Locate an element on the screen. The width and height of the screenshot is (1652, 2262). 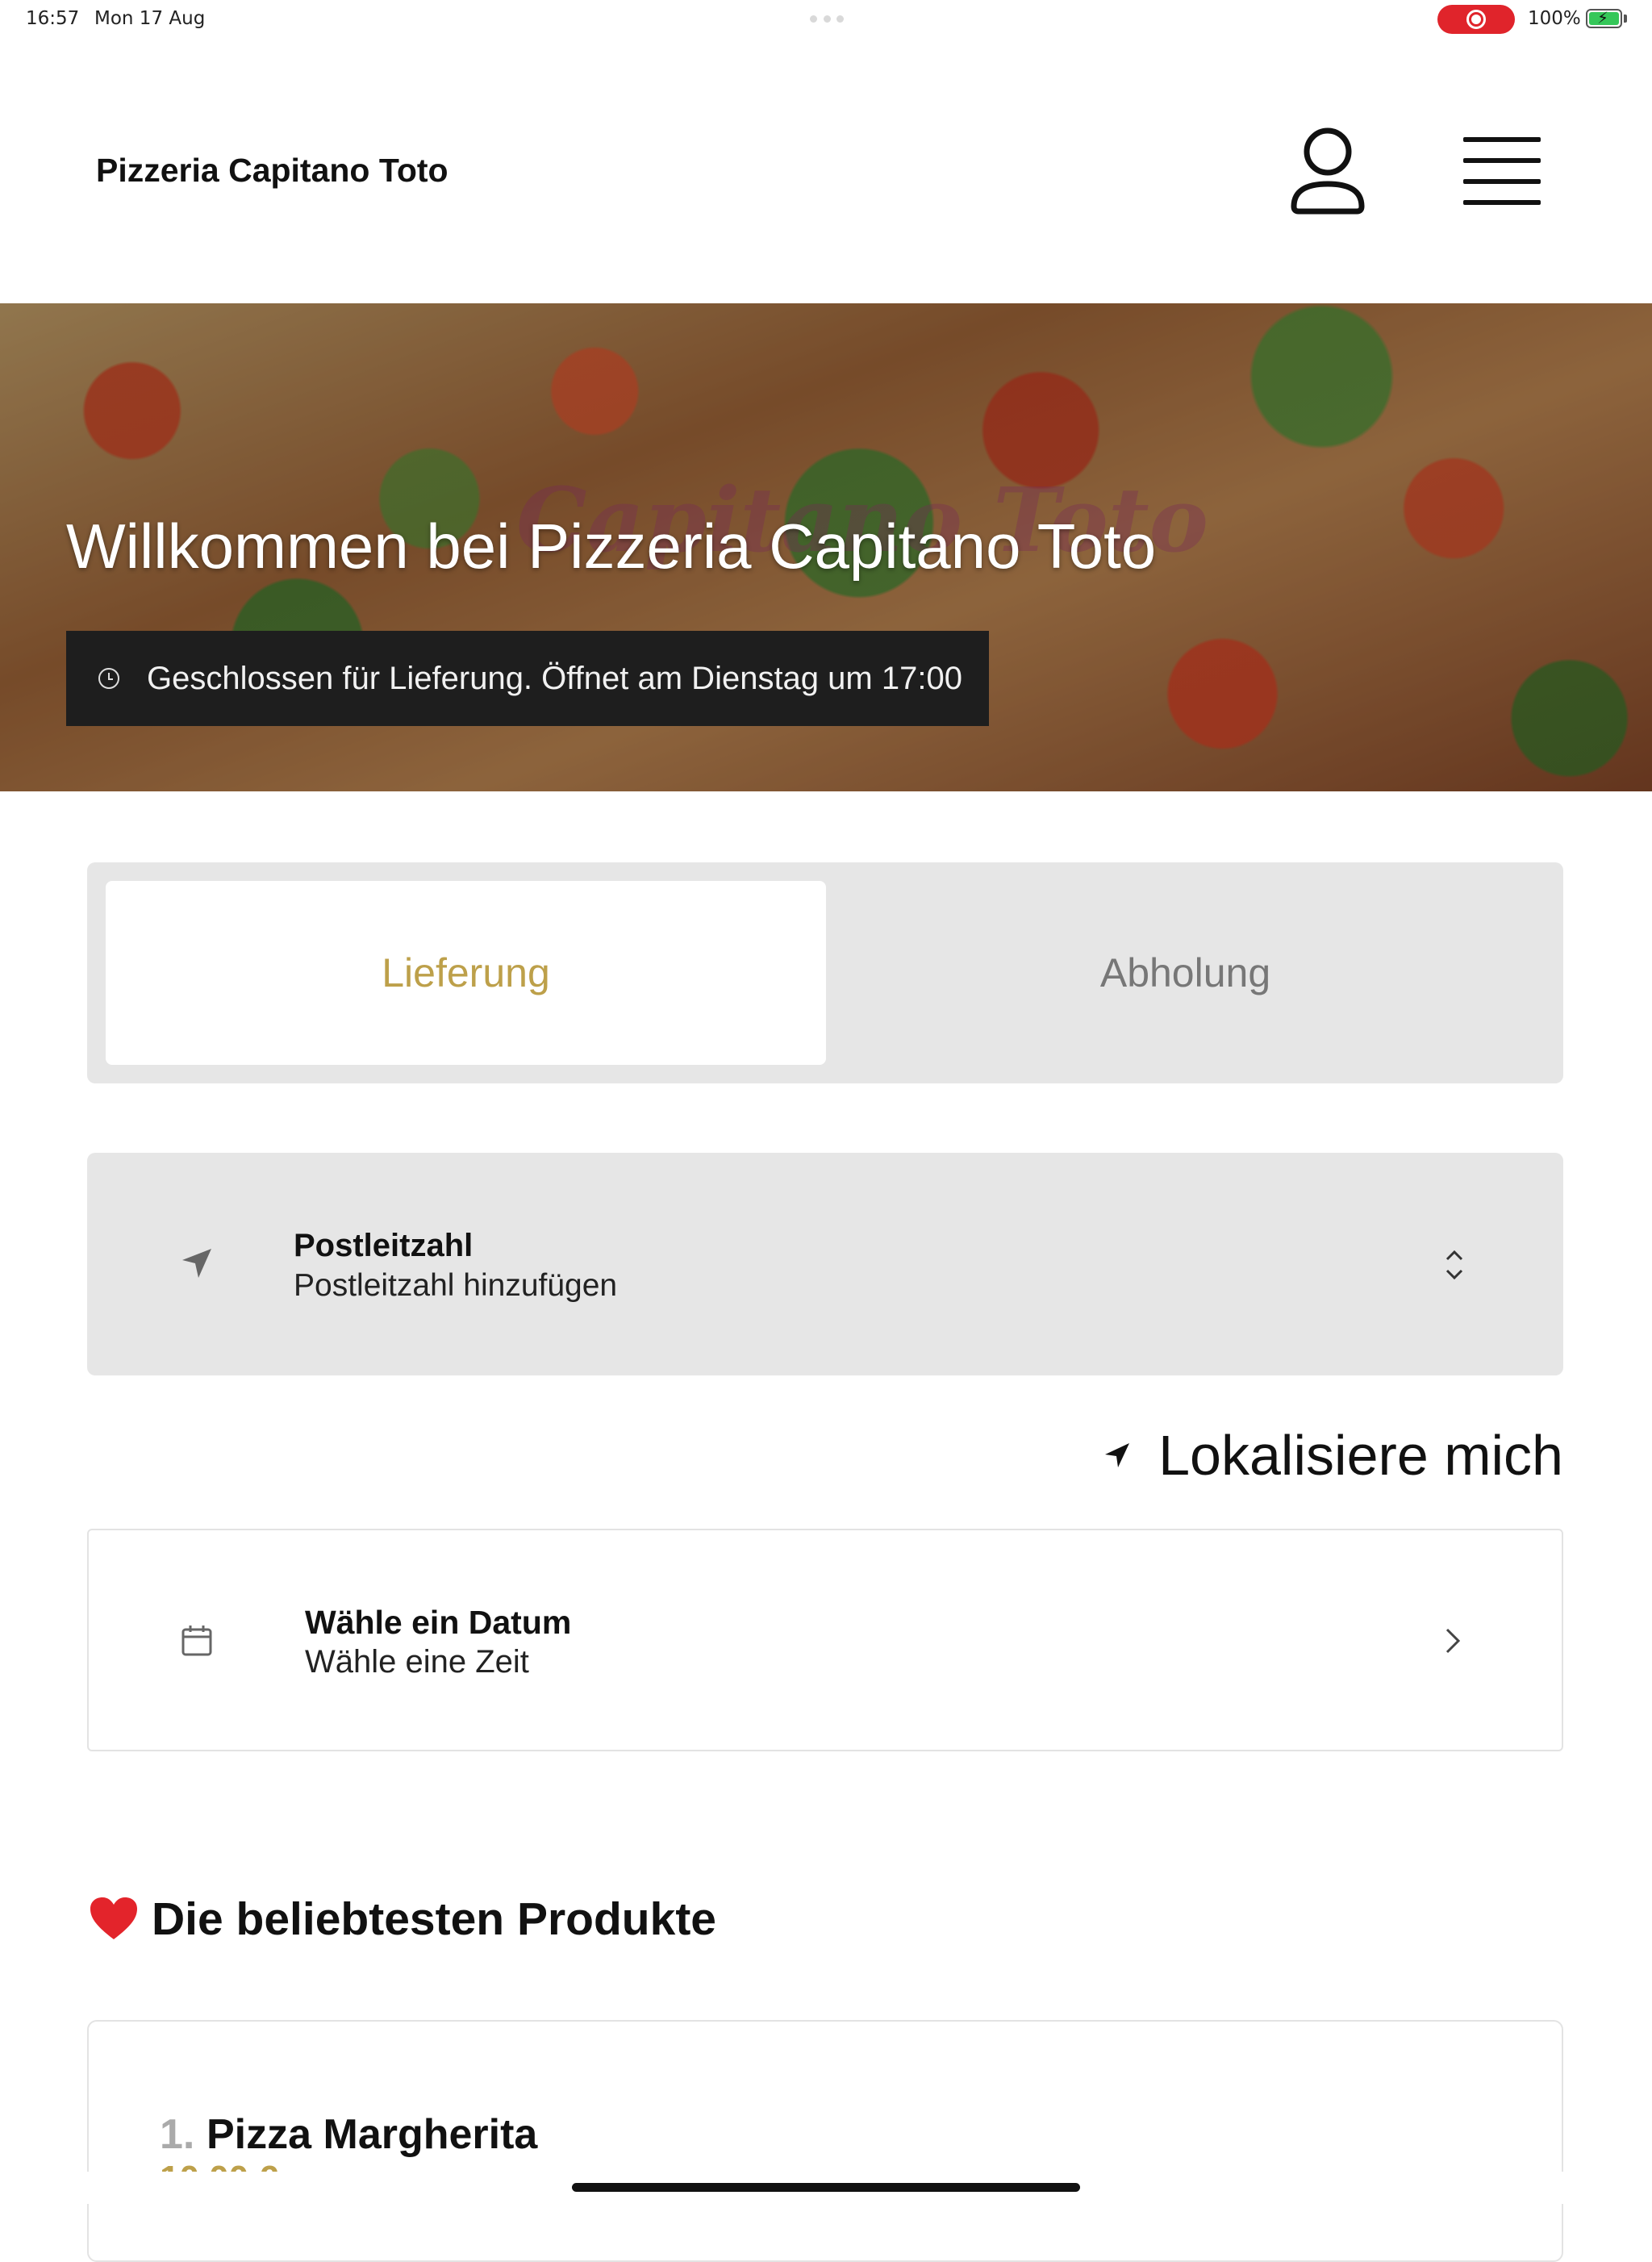
popular-products-title: Die beliebtesten Produkte is located at coordinates (434, 1919).